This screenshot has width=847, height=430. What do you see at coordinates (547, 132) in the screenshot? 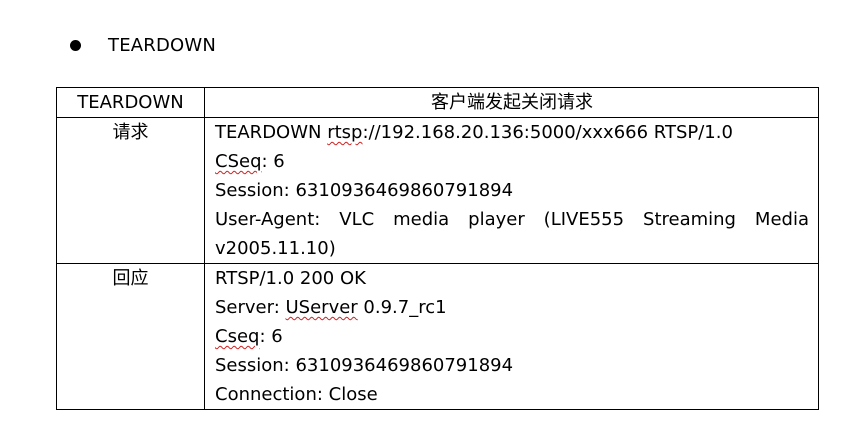
I see `request-line-1-url: ://192.168.20.136:5000/xxx666 RTSP/1.0` at bounding box center [547, 132].